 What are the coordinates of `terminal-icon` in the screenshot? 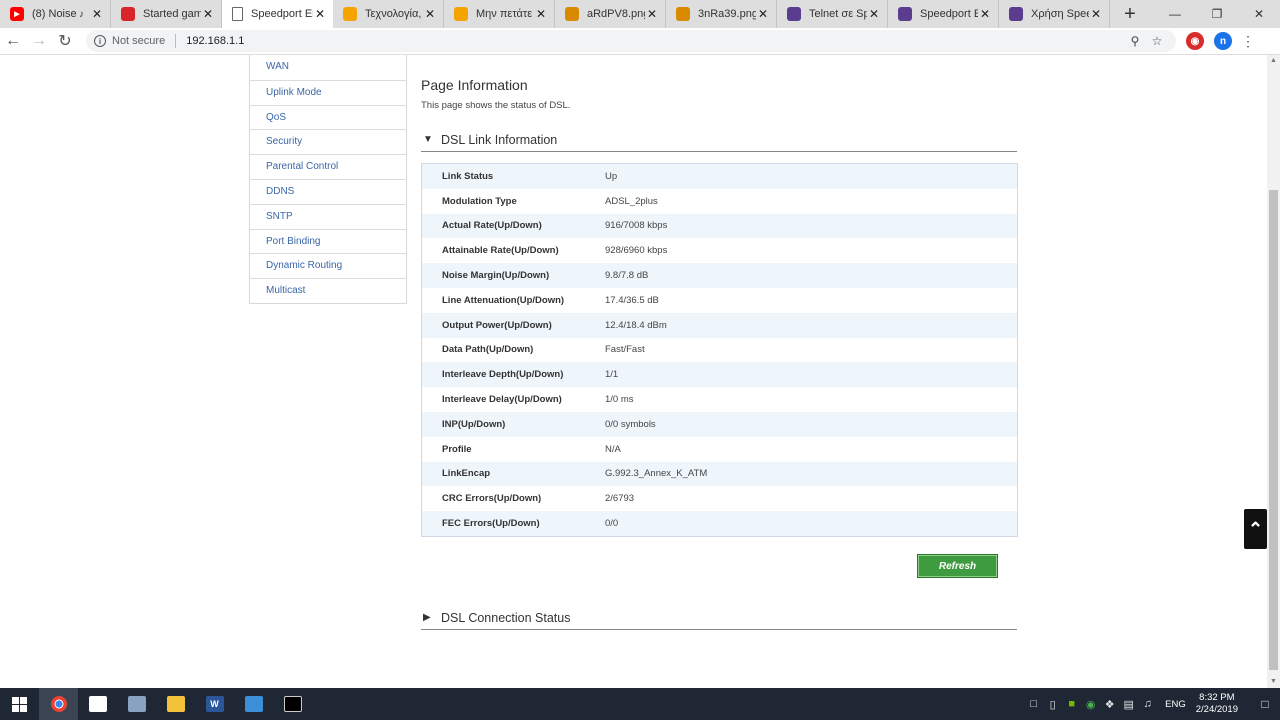 It's located at (292, 704).